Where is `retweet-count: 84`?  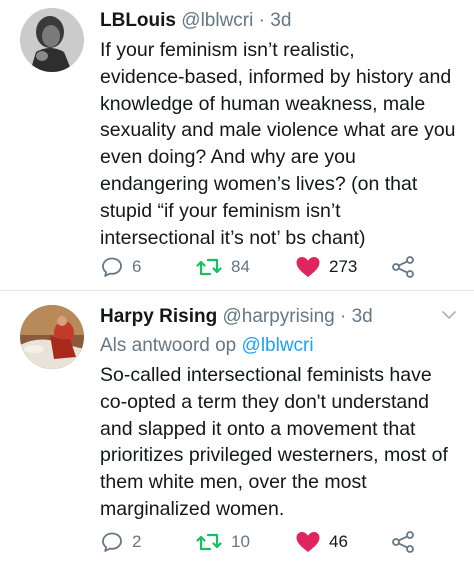 retweet-count: 84 is located at coordinates (240, 266).